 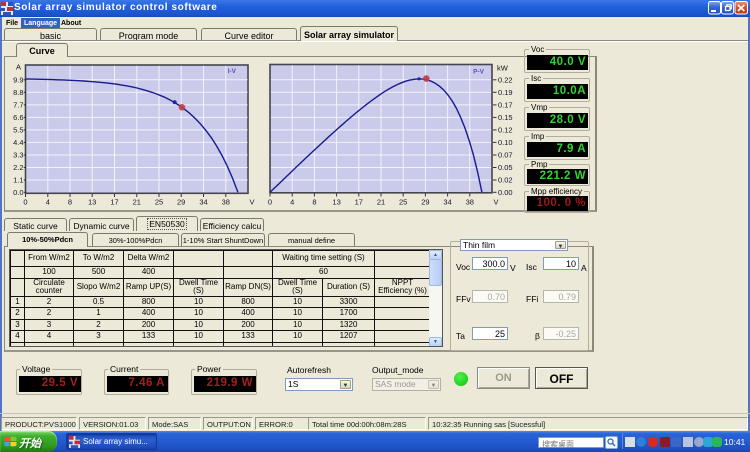 What do you see at coordinates (232, 71) in the screenshot?
I see `svg-text: I-V` at bounding box center [232, 71].